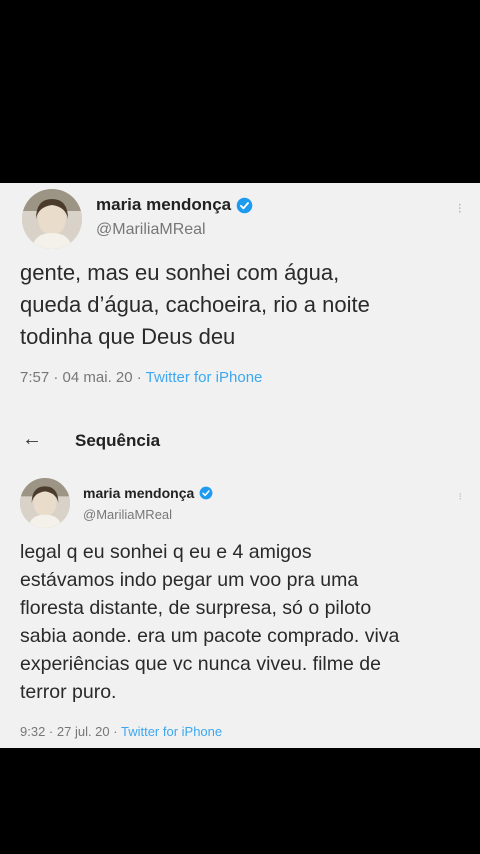 This screenshot has width=480, height=854. Describe the element at coordinates (240, 441) in the screenshot. I see `thread-header: ← Sequência` at that location.